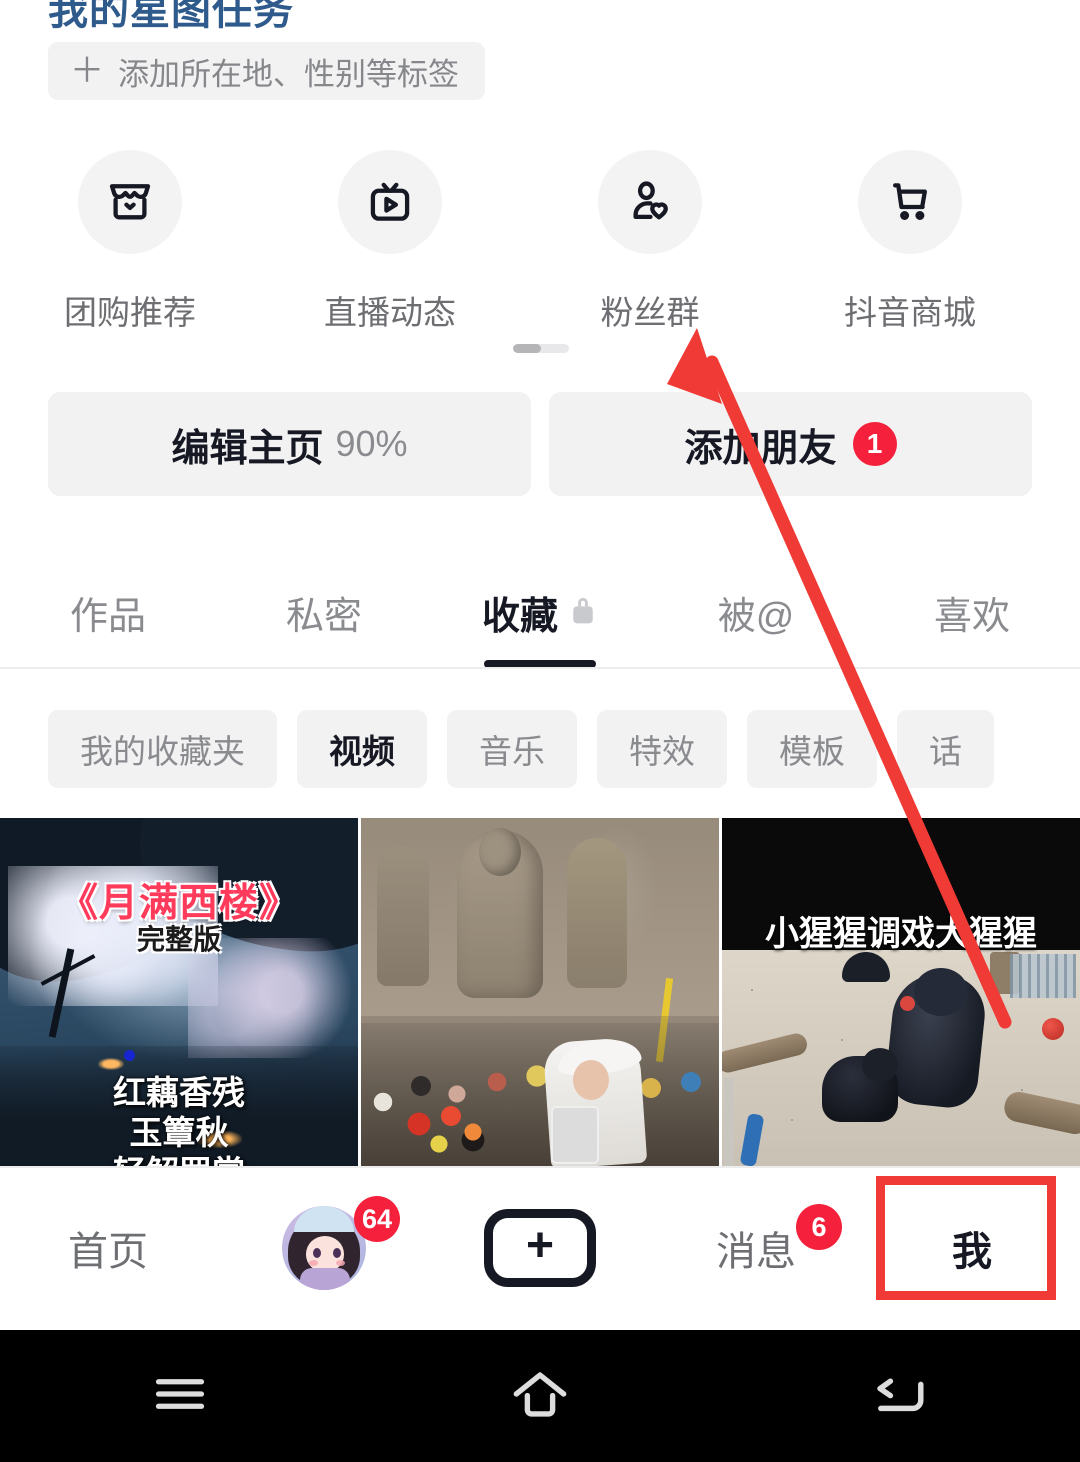 This screenshot has height=1462, width=1080. I want to click on tab-label: 私密, so click(323, 616).